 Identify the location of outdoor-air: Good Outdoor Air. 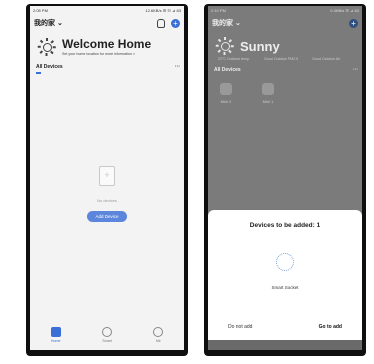
(326, 59).